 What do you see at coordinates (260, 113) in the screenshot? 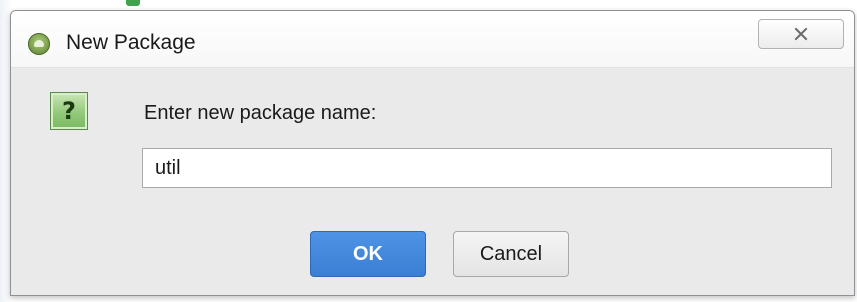
I see `package-name-label: Enter new package name:` at bounding box center [260, 113].